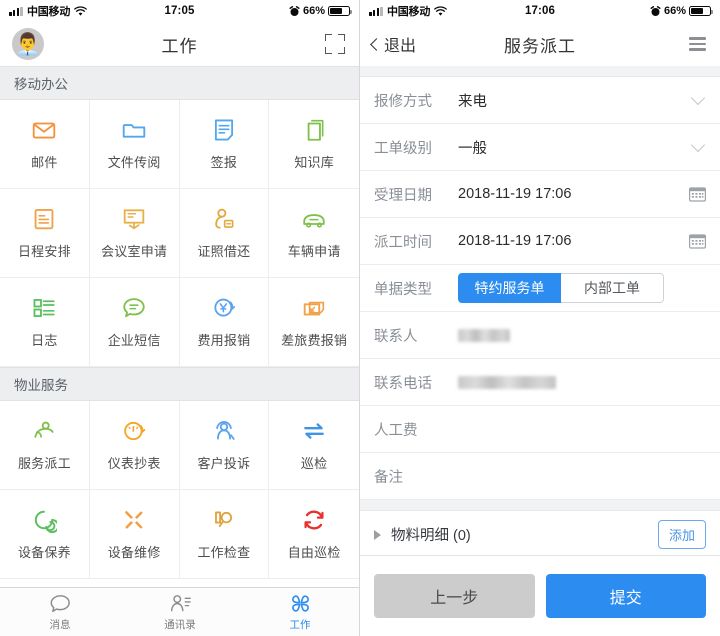 The height and width of the screenshot is (636, 720). What do you see at coordinates (60, 625) in the screenshot?
I see `tab-label: 消息` at bounding box center [60, 625].